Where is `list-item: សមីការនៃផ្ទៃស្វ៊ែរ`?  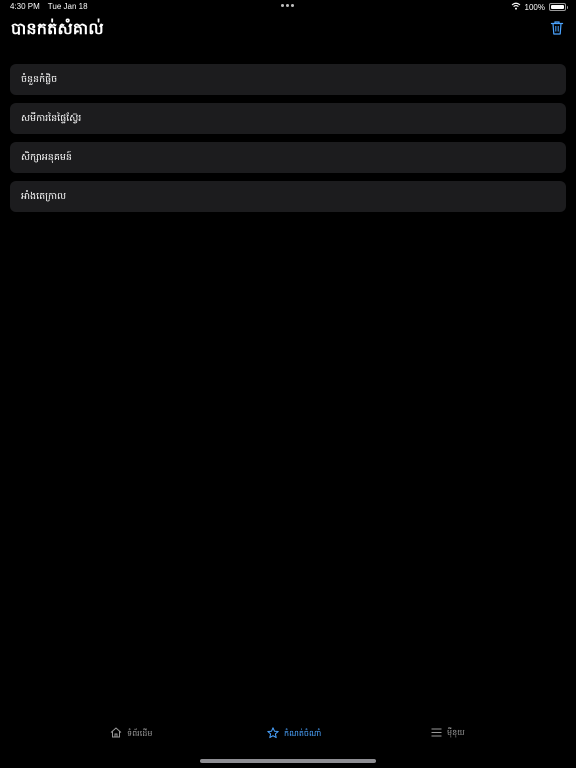 list-item: សមីការនៃផ្ទៃស្វ៊ែរ is located at coordinates (288, 118).